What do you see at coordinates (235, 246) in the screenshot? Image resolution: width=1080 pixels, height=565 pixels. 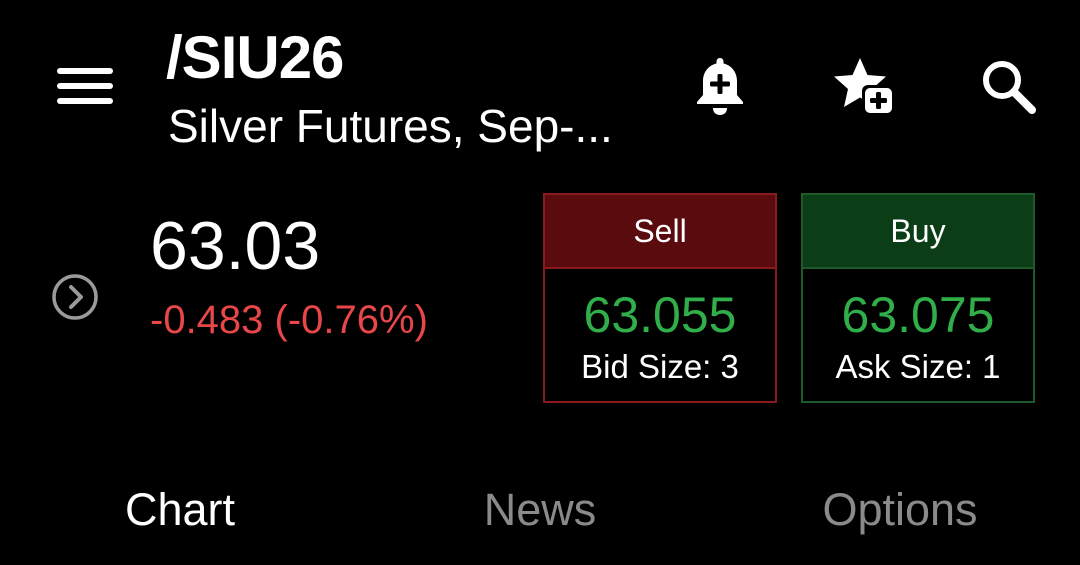 I see `last-price: 63.03` at bounding box center [235, 246].